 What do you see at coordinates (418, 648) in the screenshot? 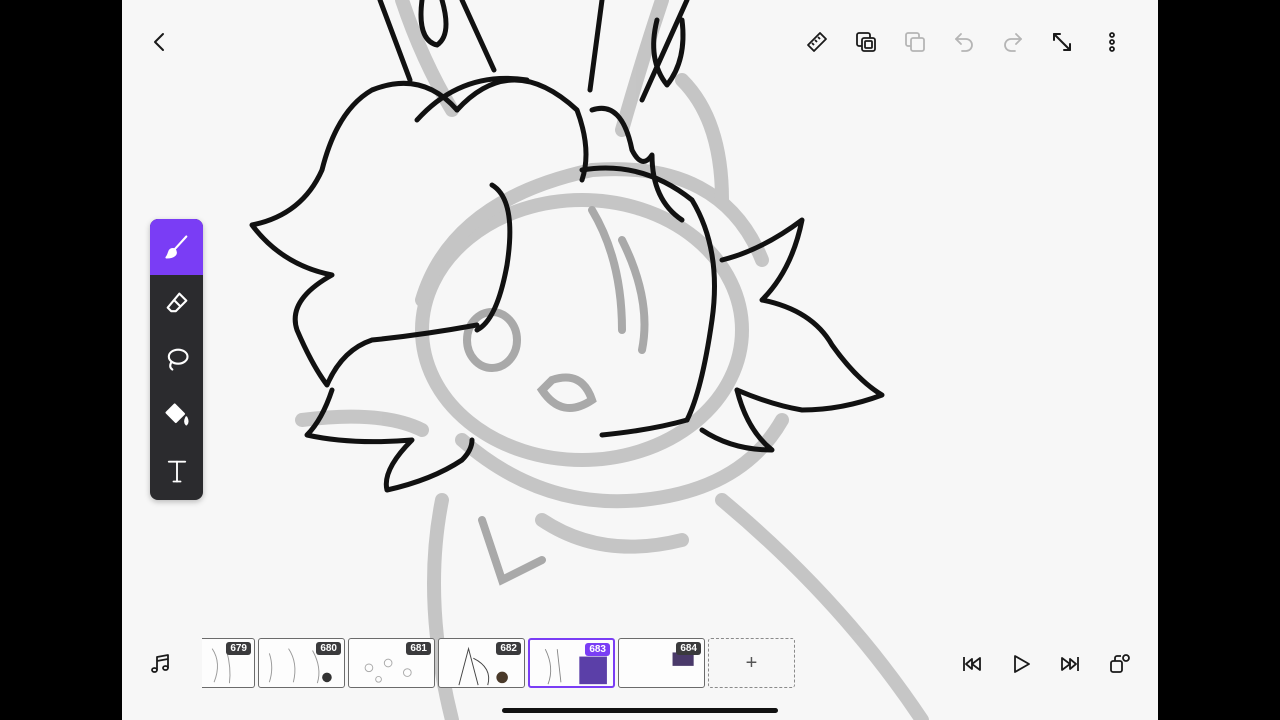
I see `frame-number: 681` at bounding box center [418, 648].